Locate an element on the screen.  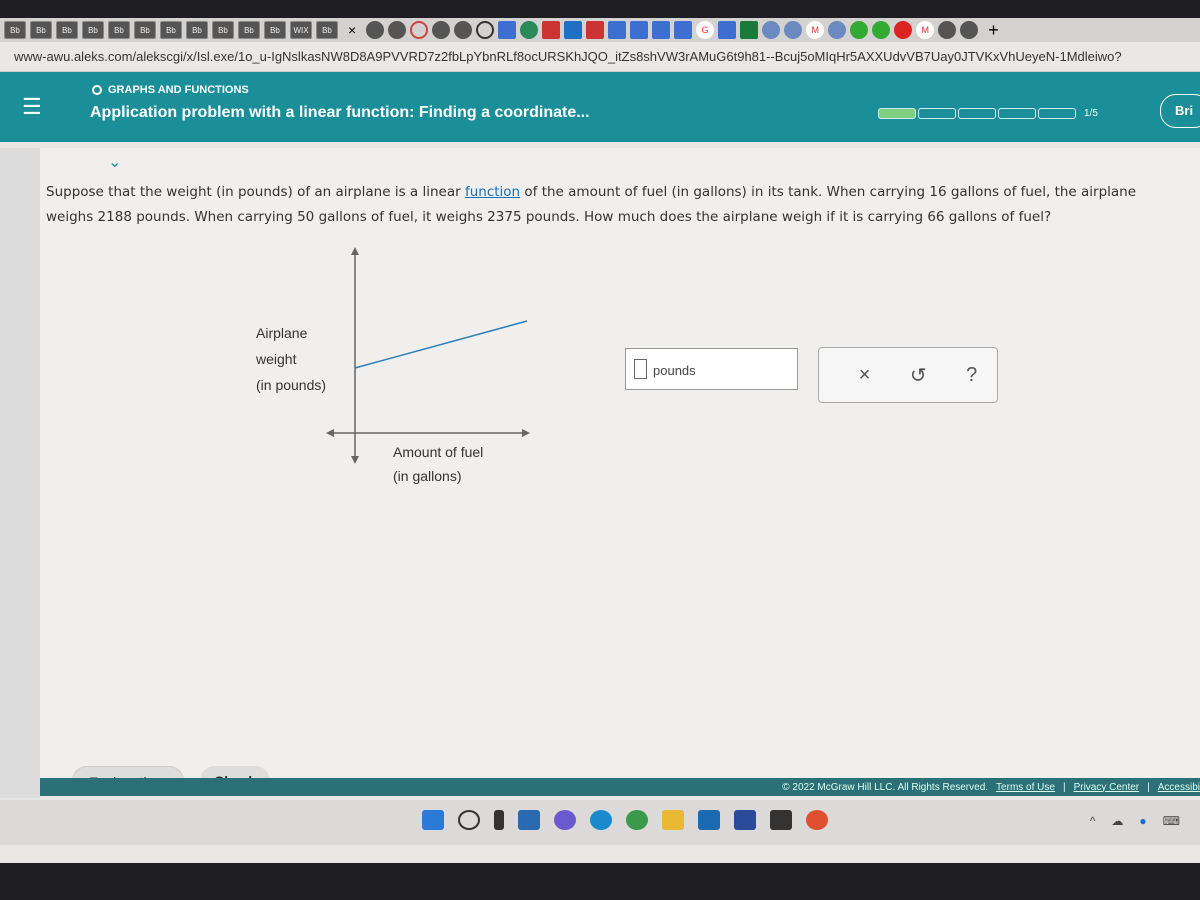
sheets-favicon is located at coordinates (749, 30).